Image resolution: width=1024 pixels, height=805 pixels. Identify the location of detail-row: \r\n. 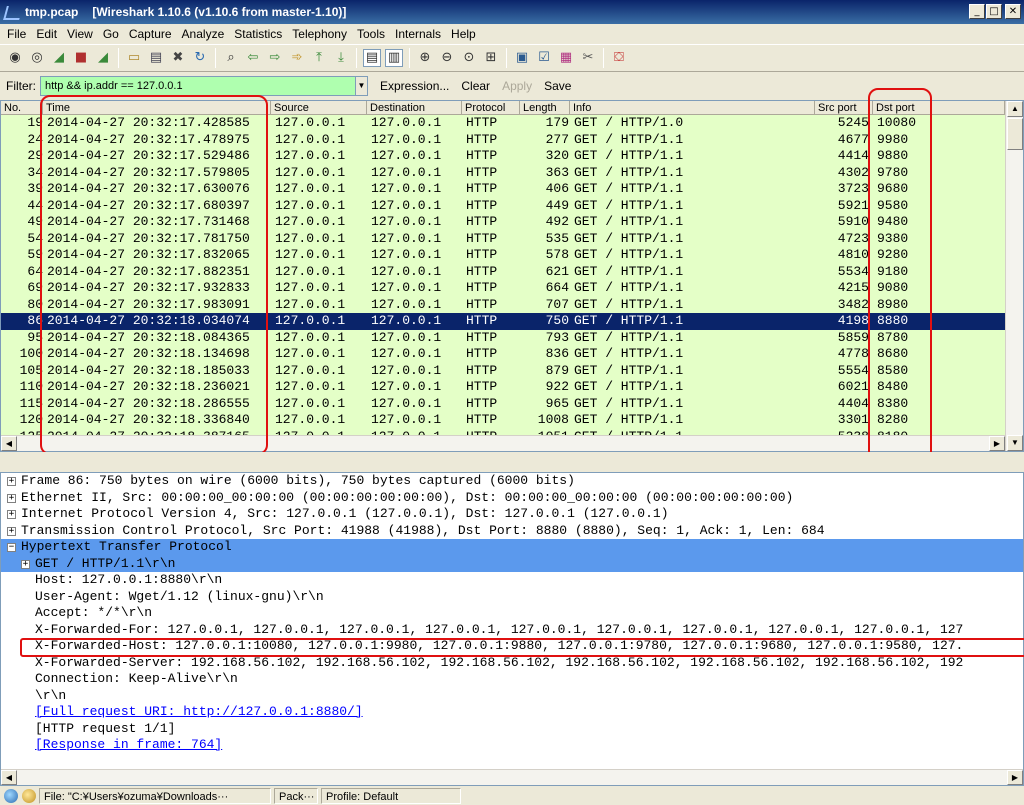
(512, 696).